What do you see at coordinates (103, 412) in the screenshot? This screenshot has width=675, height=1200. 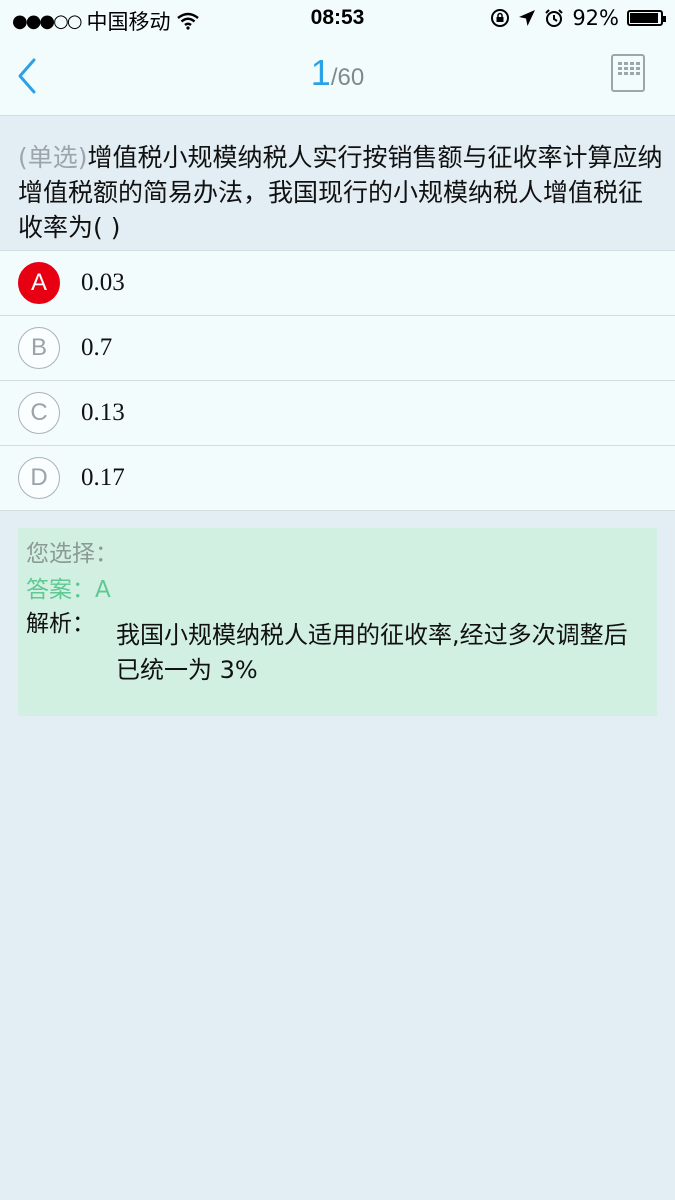 I see `option-value-c: 0.13` at bounding box center [103, 412].